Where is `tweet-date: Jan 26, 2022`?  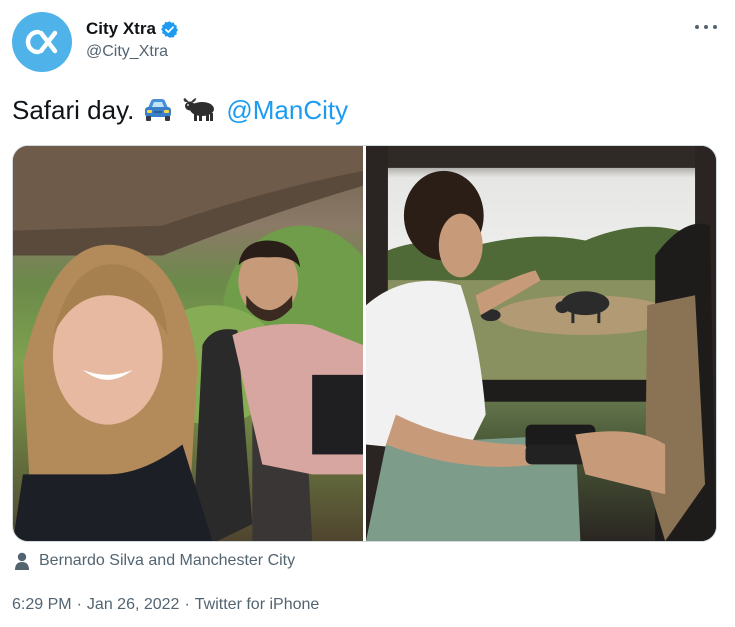
tweet-date: Jan 26, 2022 is located at coordinates (133, 605).